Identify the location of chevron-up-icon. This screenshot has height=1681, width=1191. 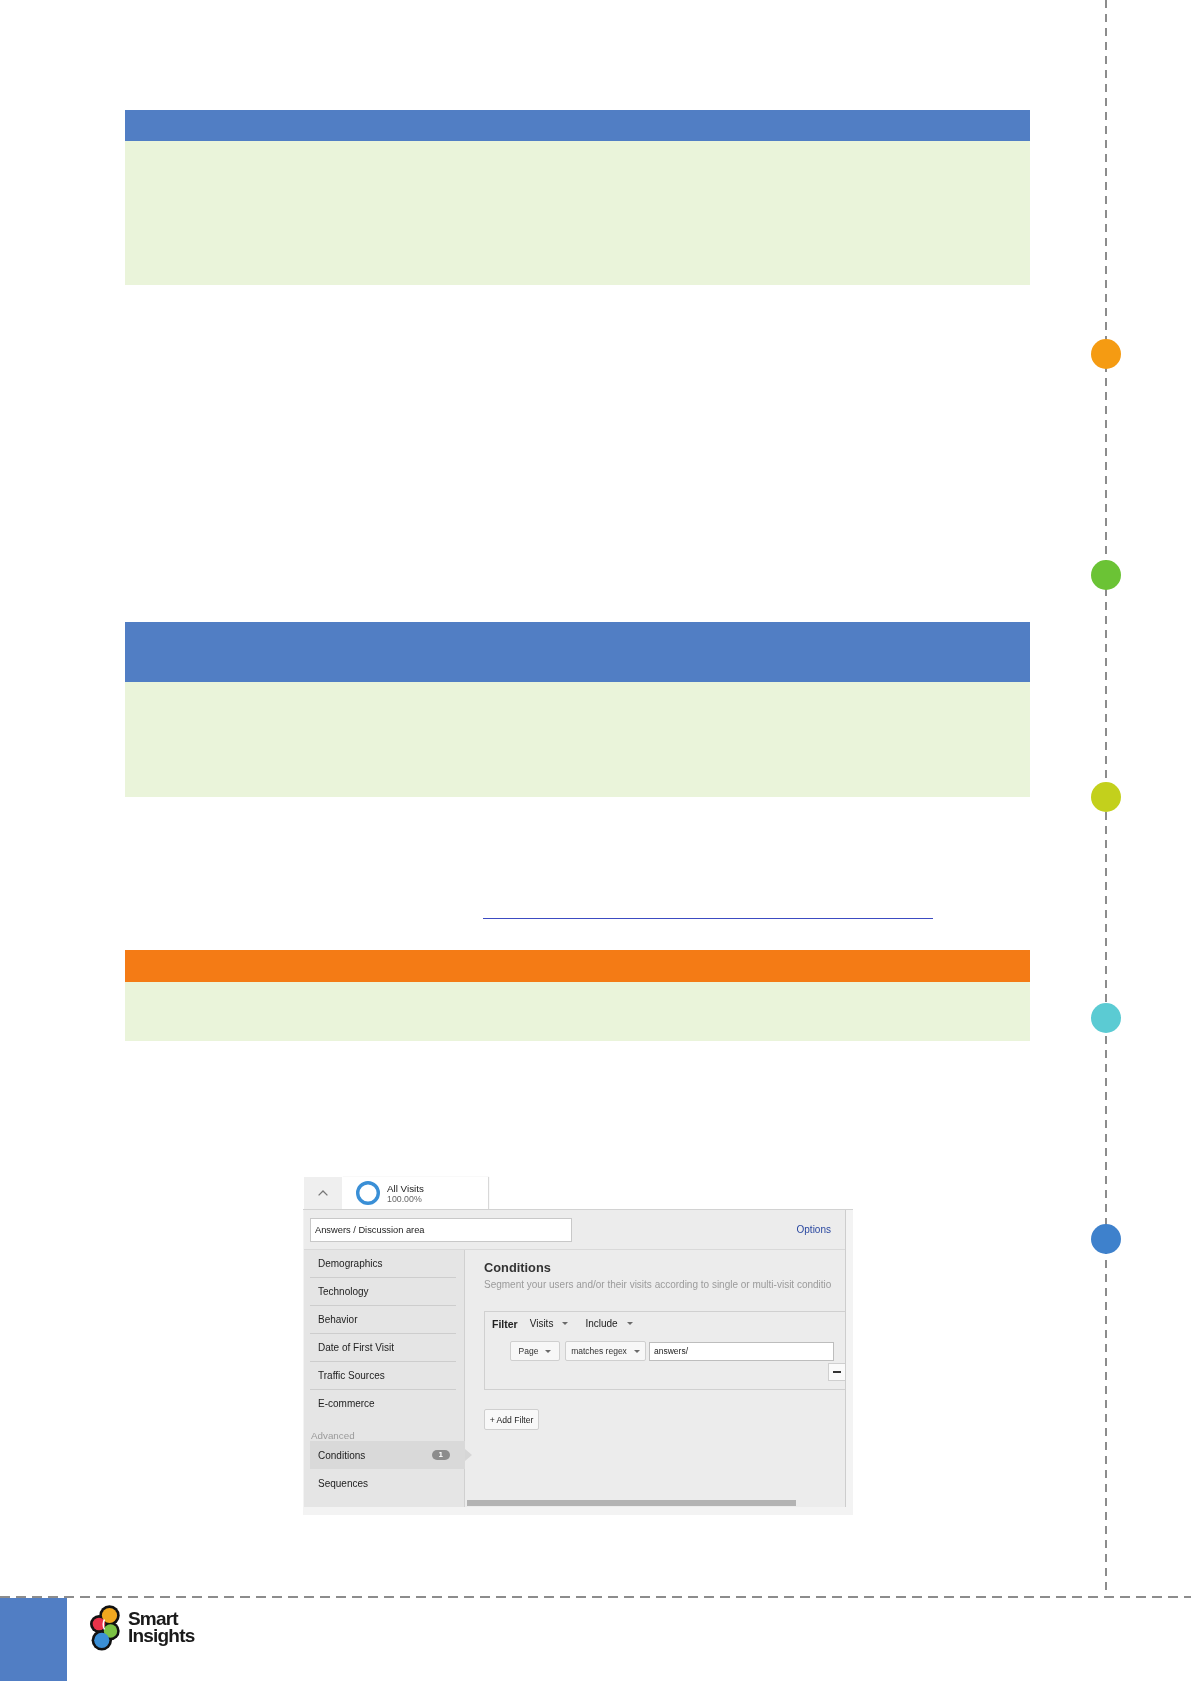
(323, 1193).